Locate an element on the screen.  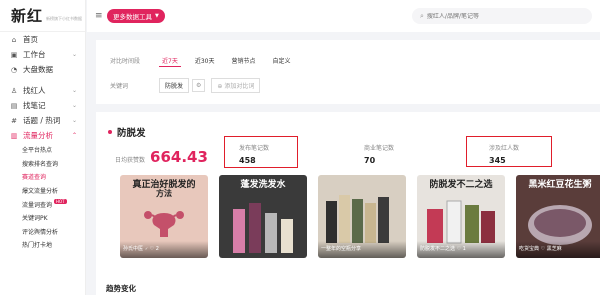
time-filter-label: 对比时间段 is located at coordinates (125, 61).